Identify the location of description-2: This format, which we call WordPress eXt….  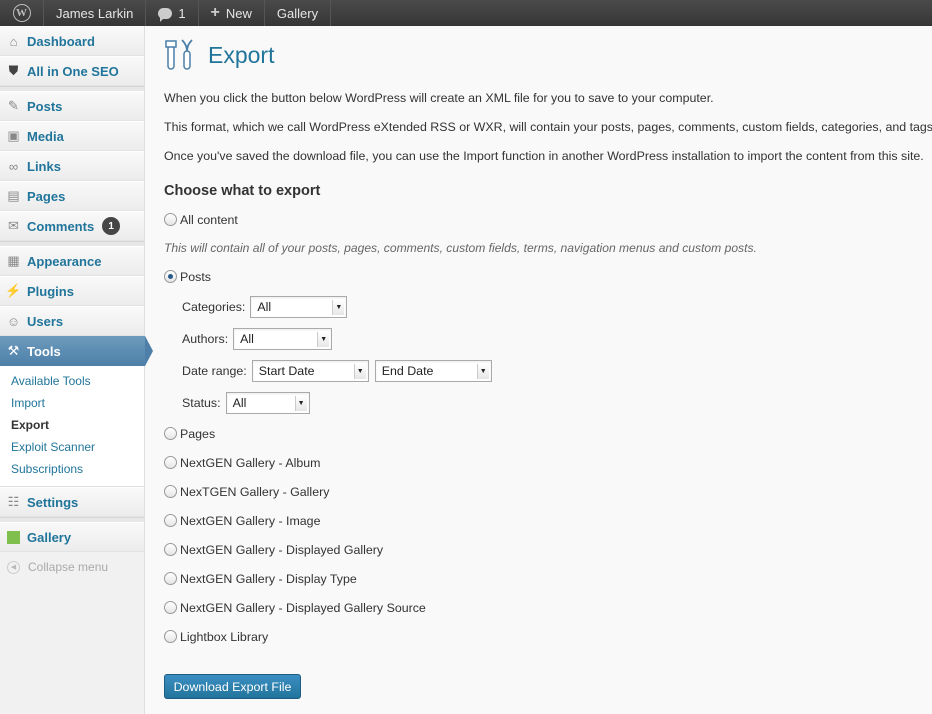
(548, 127).